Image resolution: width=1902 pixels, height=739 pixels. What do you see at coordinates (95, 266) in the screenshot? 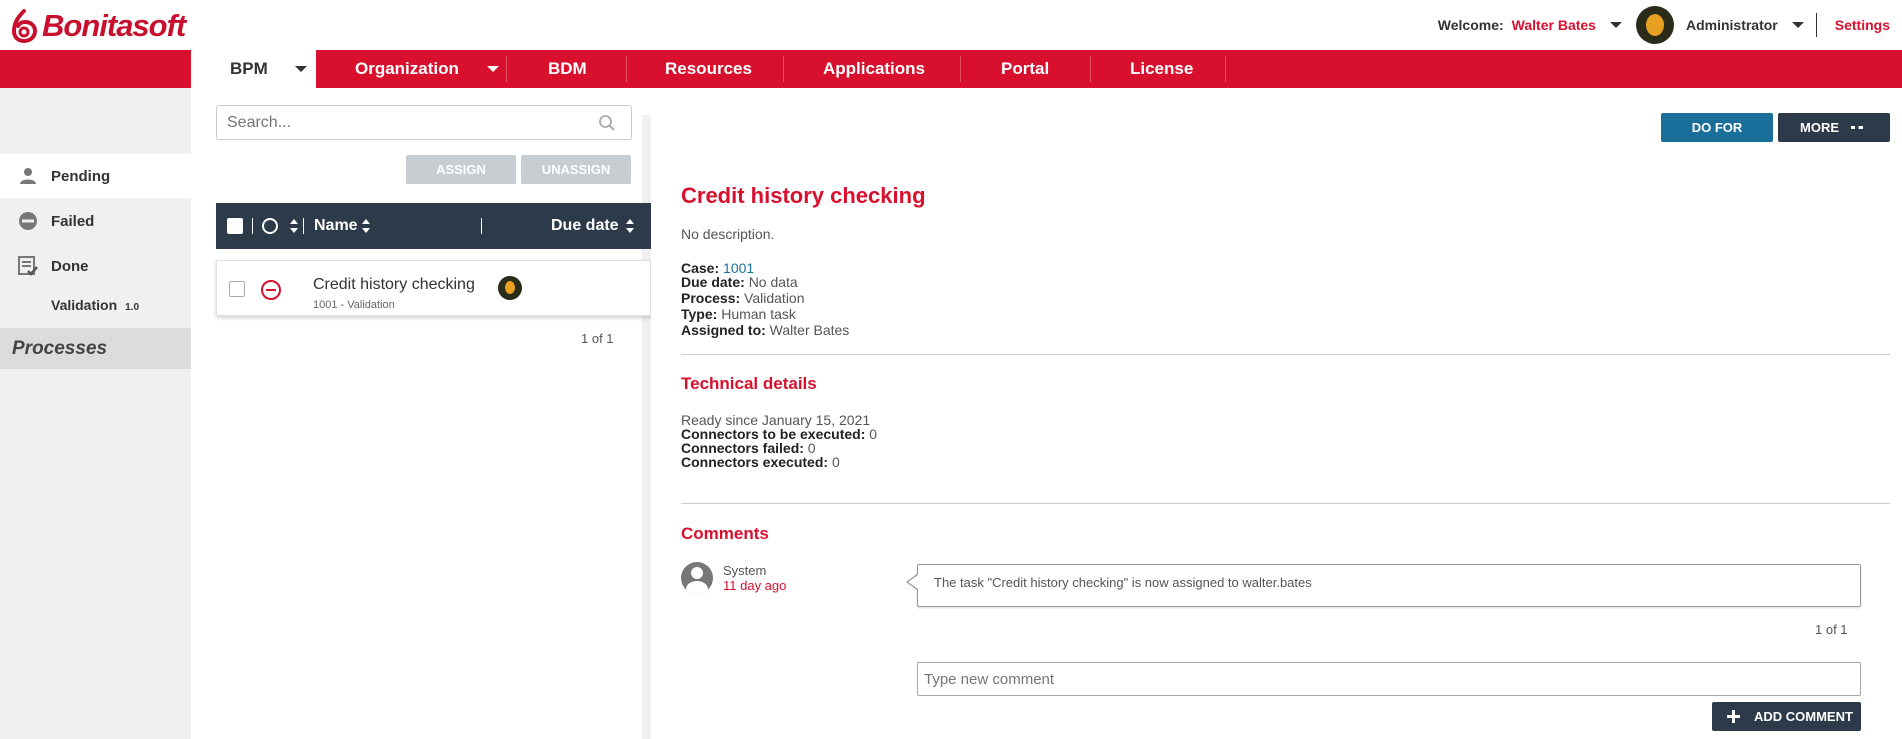
I see `sidebar-item-done: Done` at bounding box center [95, 266].